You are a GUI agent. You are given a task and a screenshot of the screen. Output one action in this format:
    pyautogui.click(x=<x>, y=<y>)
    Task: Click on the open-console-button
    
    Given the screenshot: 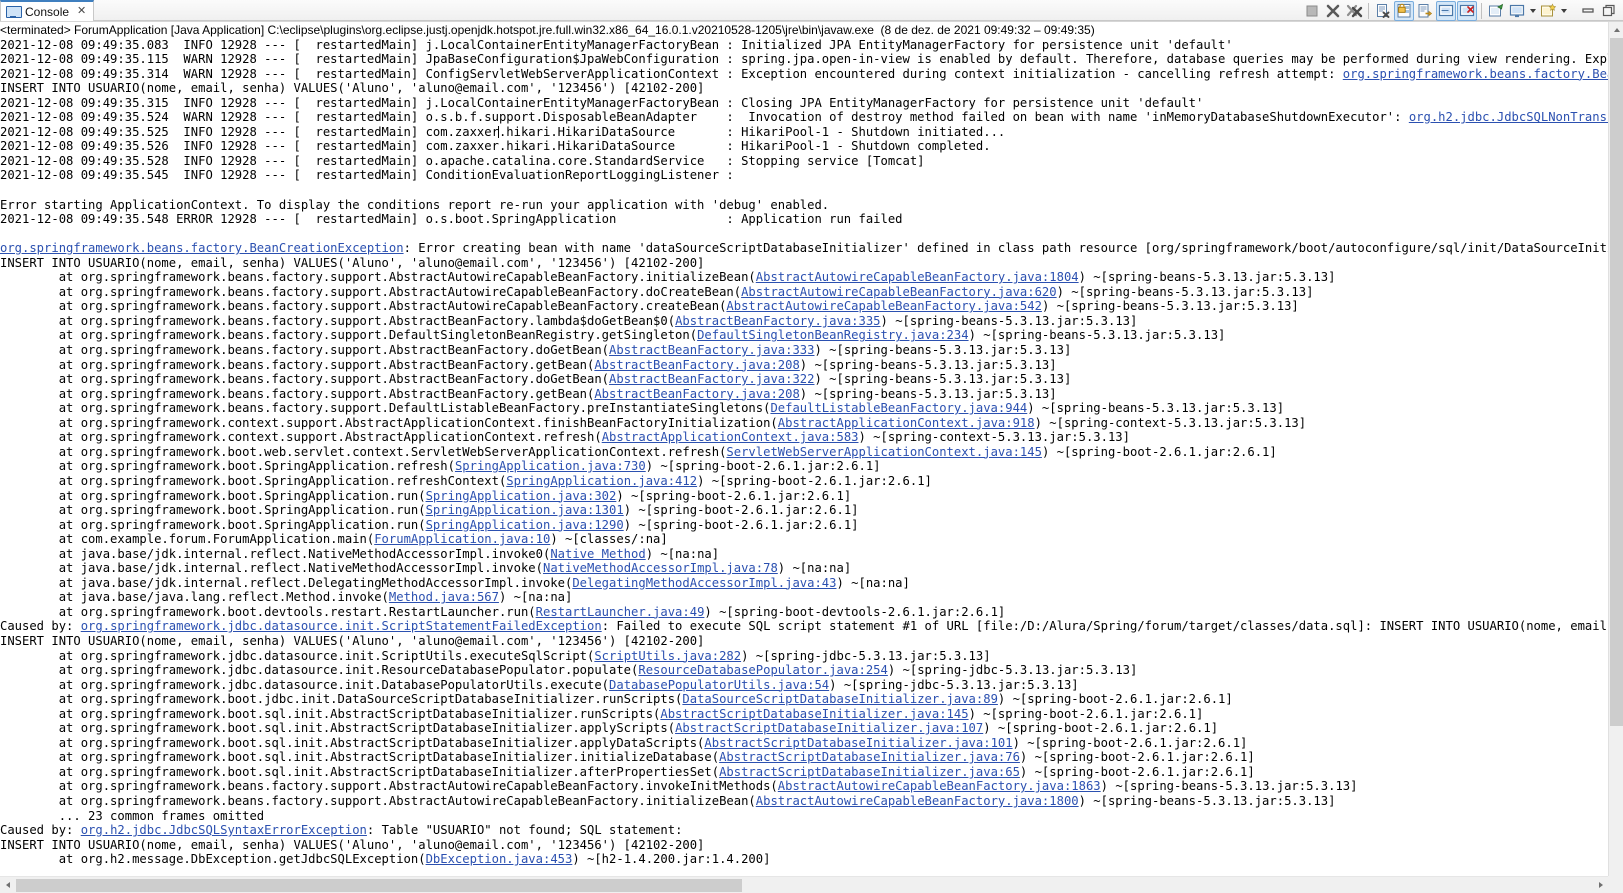 What is the action you would take?
    pyautogui.click(x=1548, y=11)
    